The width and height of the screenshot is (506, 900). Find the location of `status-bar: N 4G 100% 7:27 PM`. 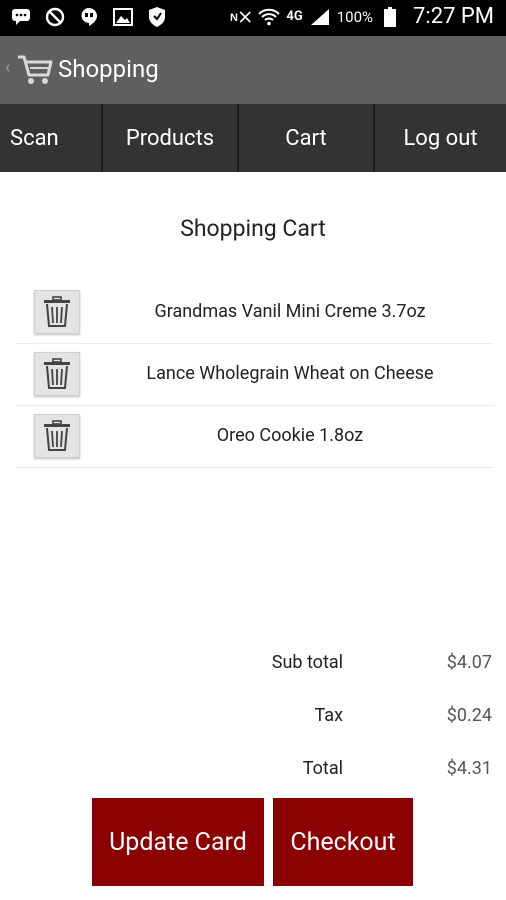

status-bar: N 4G 100% 7:27 PM is located at coordinates (253, 18).